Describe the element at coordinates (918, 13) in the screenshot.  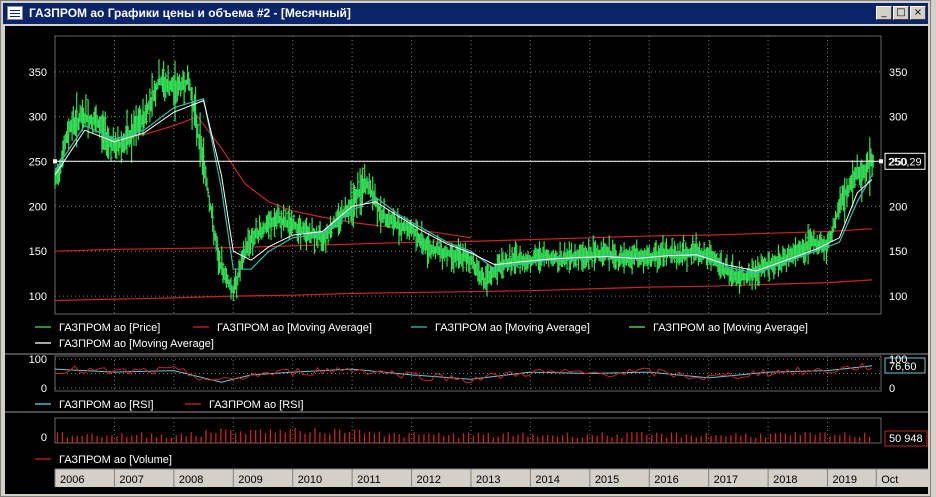
I see `close-button: ×` at that location.